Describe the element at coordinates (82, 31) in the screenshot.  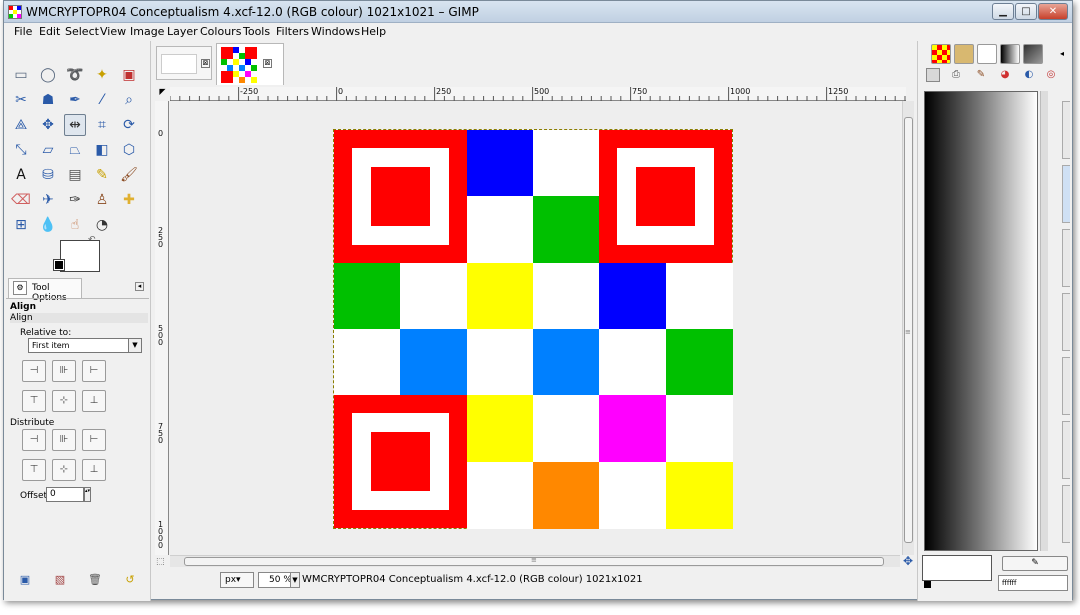
I see `menu-select: Select` at that location.